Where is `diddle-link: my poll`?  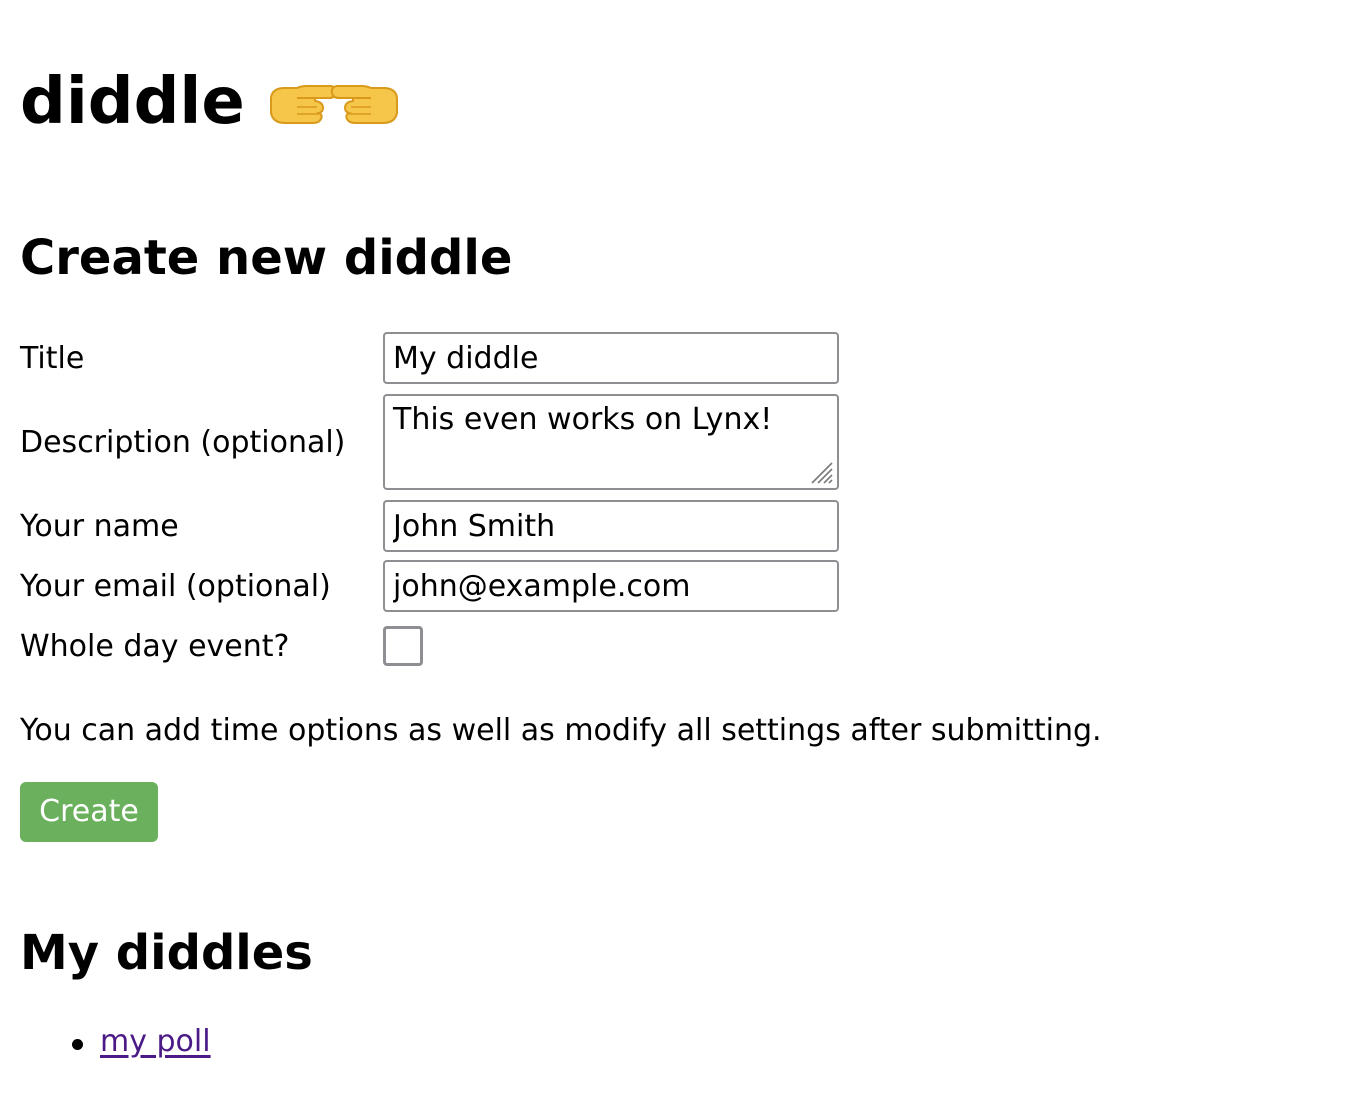
diddle-link: my poll is located at coordinates (155, 1041).